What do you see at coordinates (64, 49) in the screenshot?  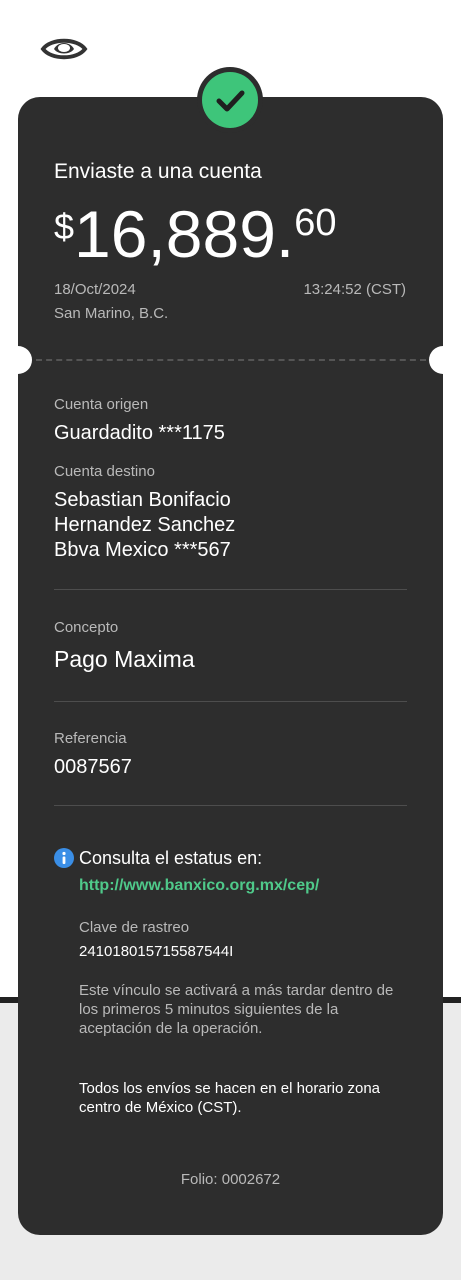 I see `eye-icon` at bounding box center [64, 49].